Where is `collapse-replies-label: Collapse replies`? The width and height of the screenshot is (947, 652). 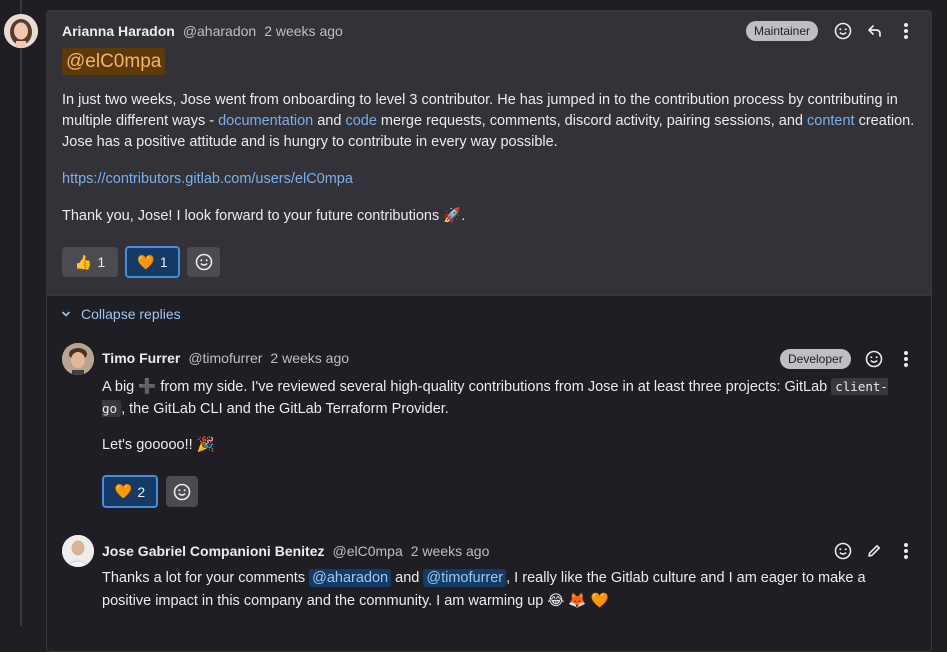
collapse-replies-label: Collapse replies is located at coordinates (131, 314).